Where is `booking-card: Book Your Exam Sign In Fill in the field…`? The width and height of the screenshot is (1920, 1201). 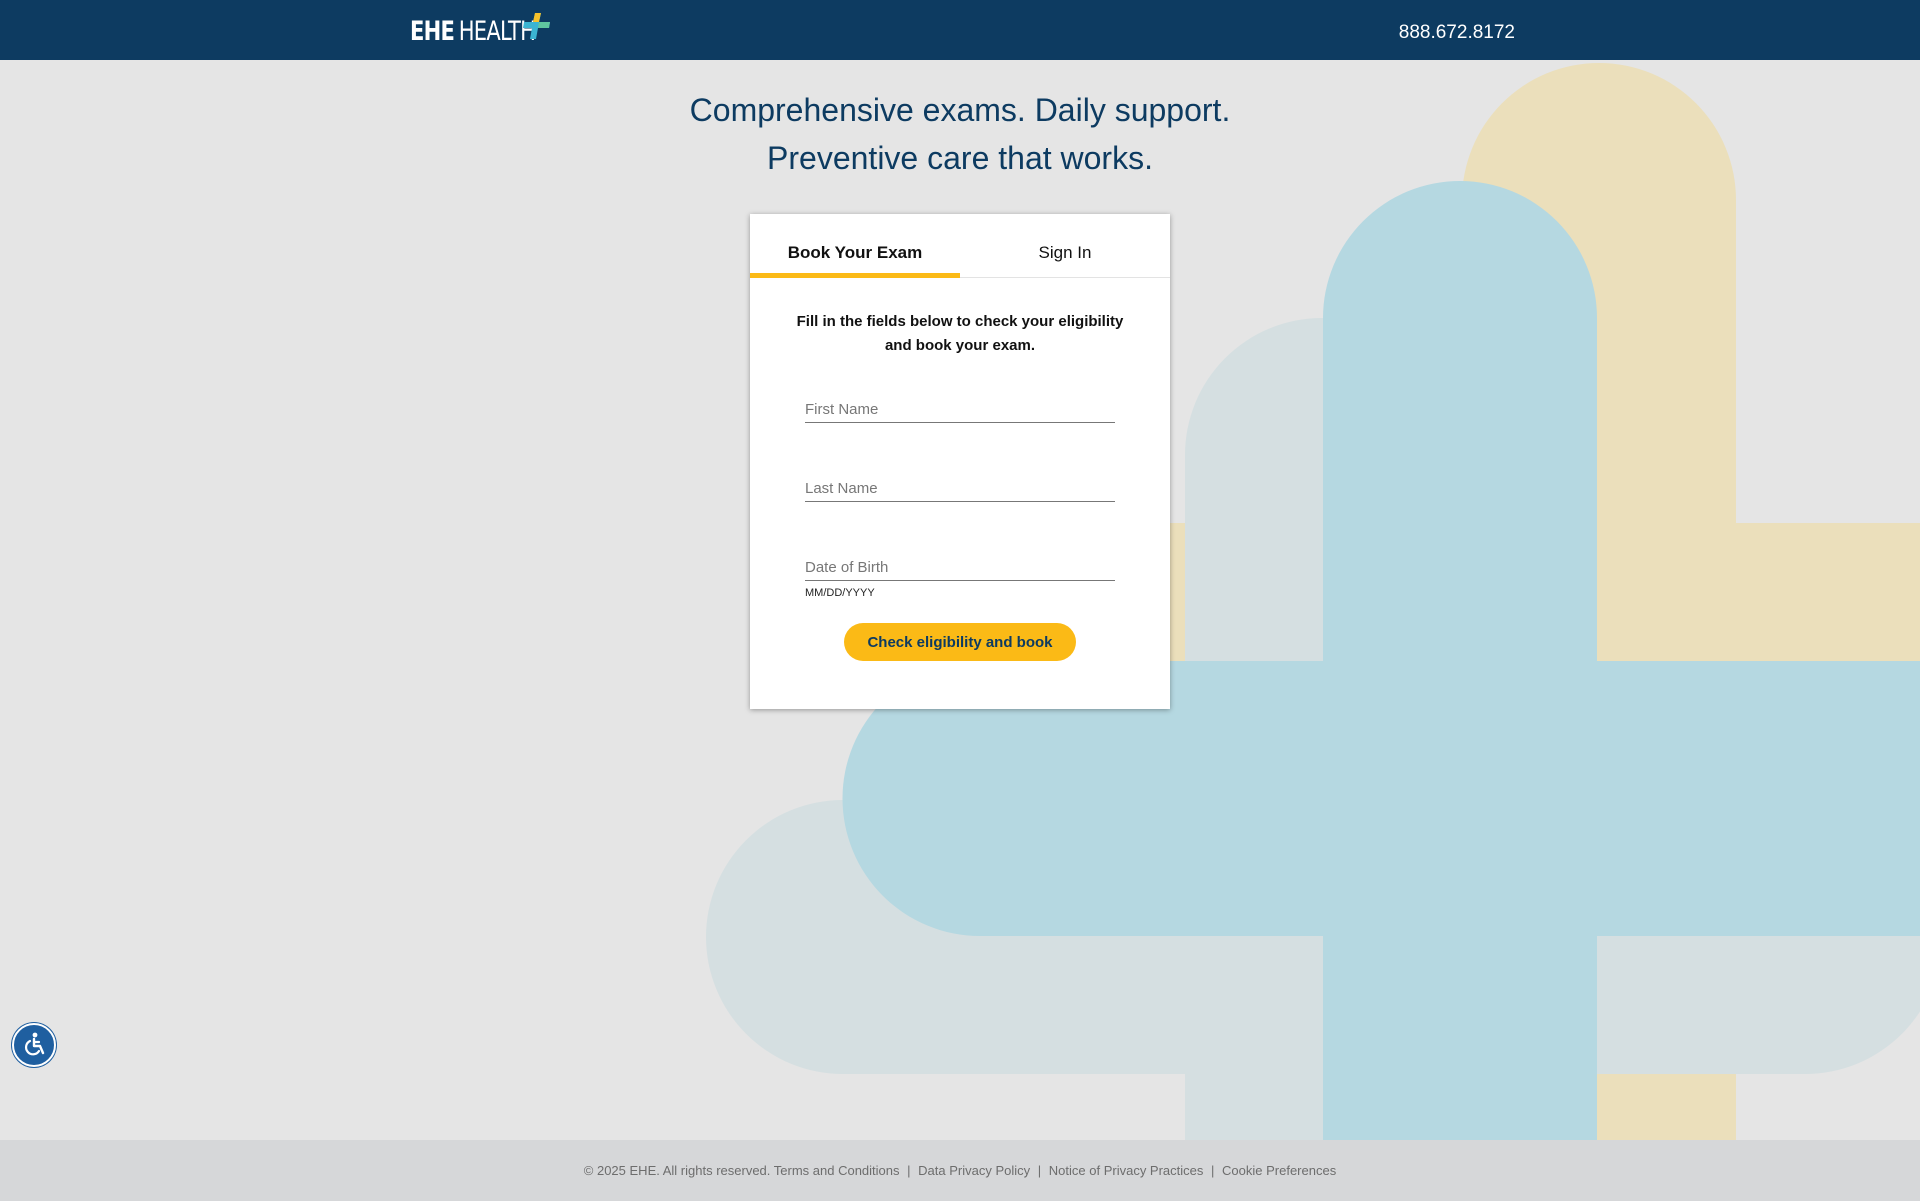
booking-card: Book Your Exam Sign In Fill in the field… is located at coordinates (960, 461).